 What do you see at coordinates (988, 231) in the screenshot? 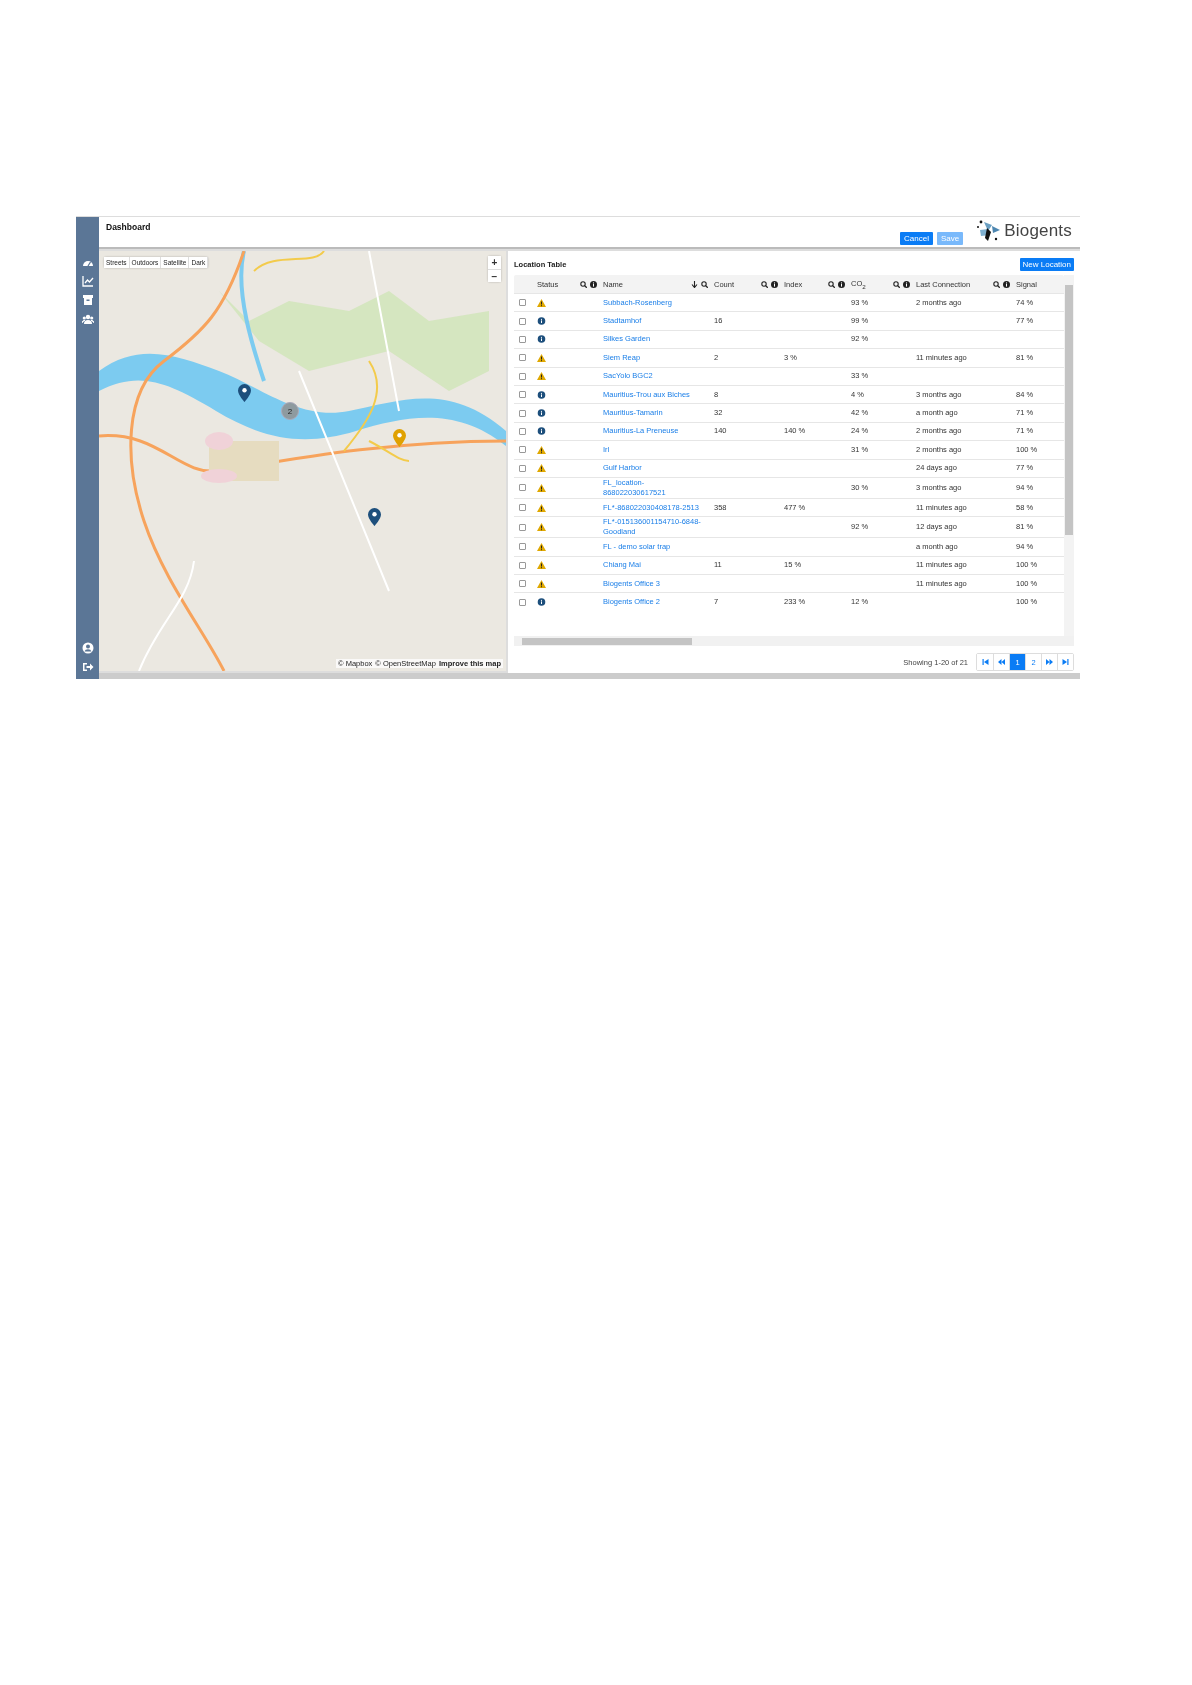
I see `logo-icon` at bounding box center [988, 231].